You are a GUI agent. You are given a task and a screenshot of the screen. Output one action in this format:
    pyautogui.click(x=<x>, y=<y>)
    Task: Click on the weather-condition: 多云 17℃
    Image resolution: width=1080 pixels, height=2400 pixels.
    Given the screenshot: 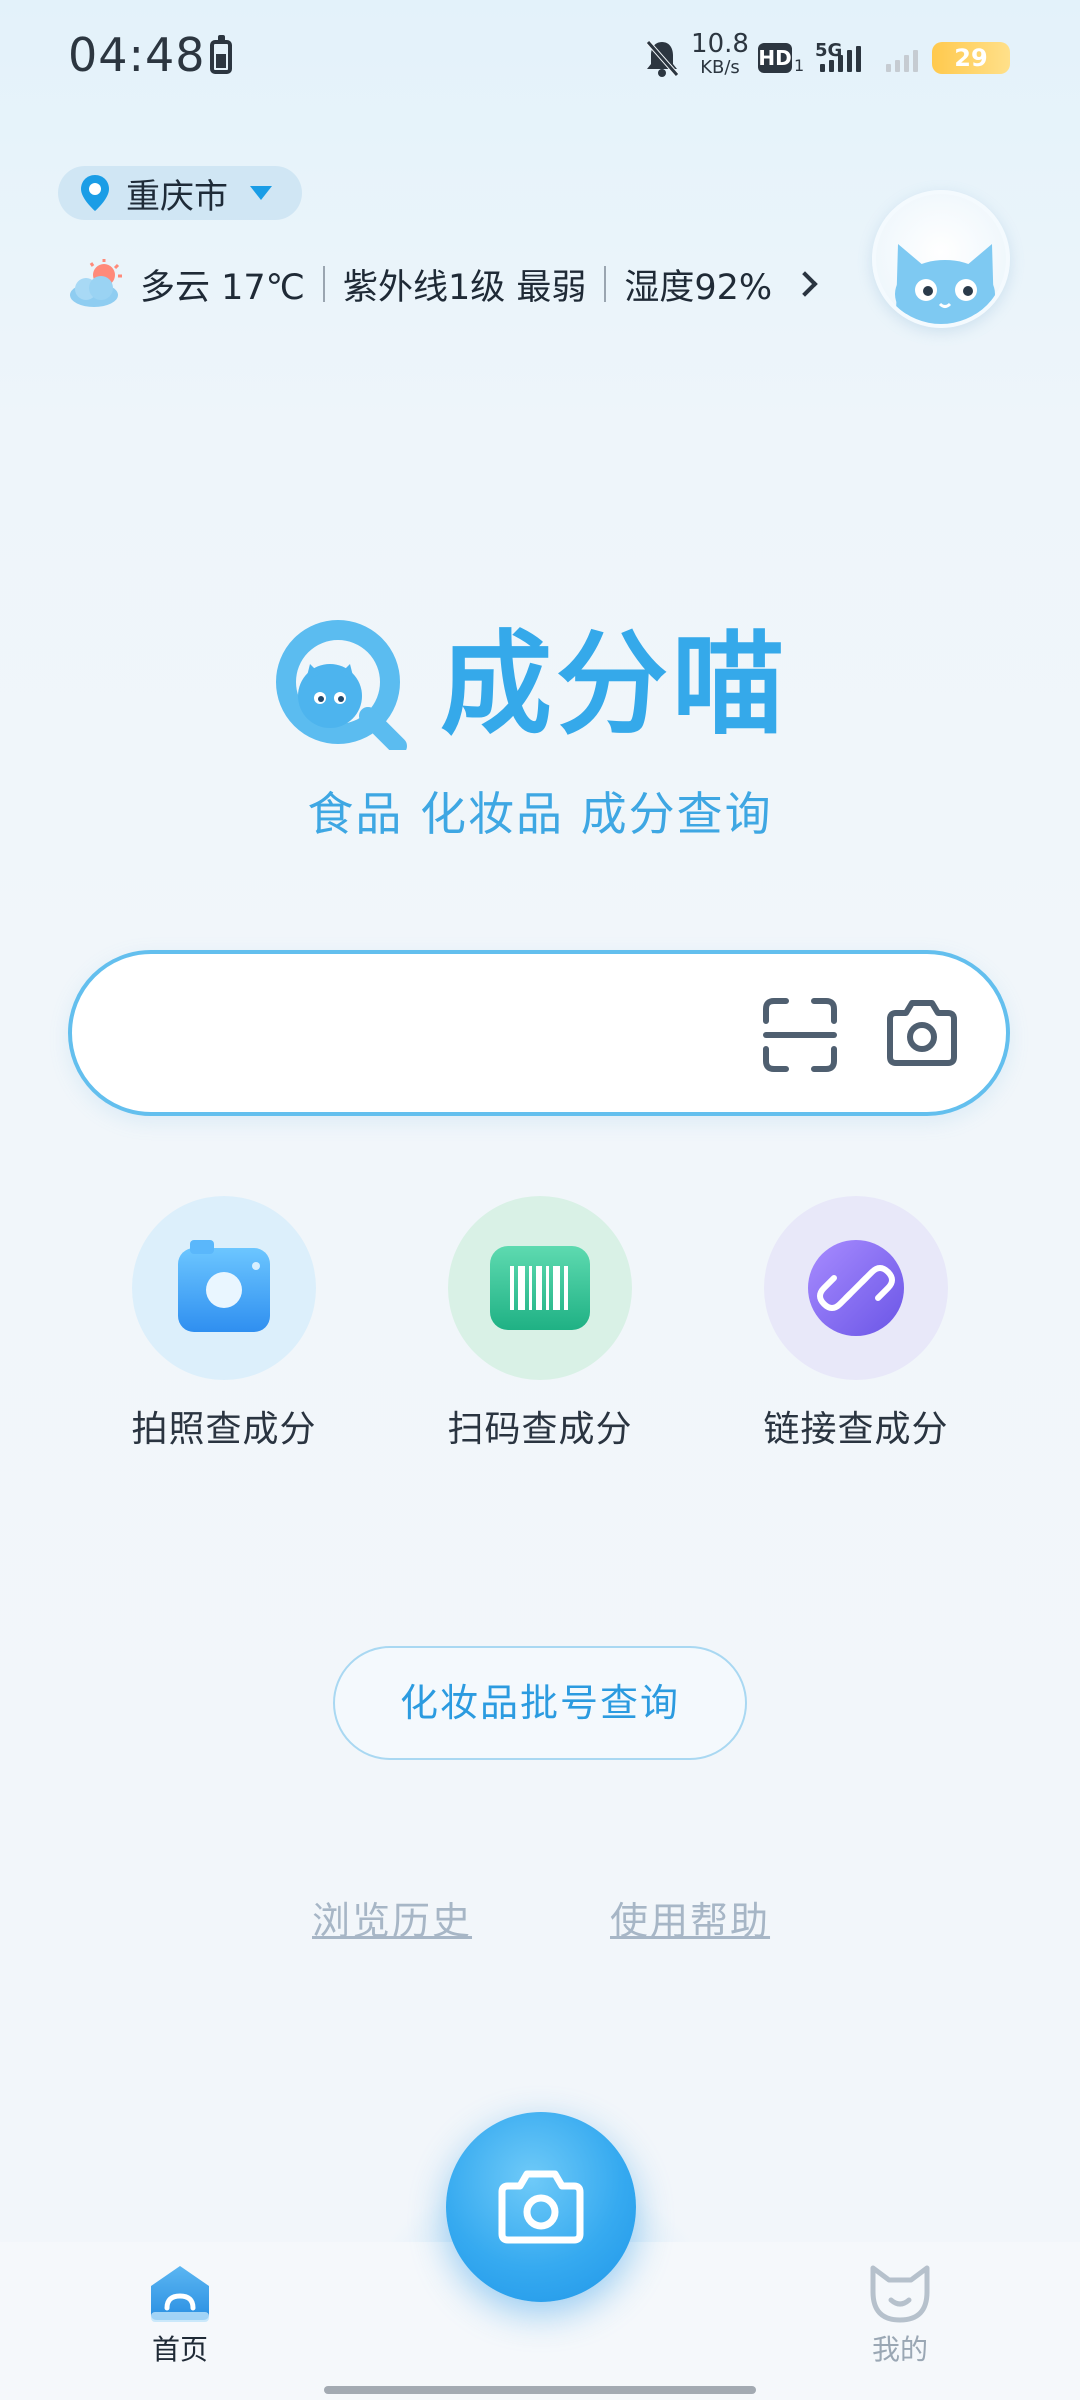 What is the action you would take?
    pyautogui.click(x=222, y=287)
    